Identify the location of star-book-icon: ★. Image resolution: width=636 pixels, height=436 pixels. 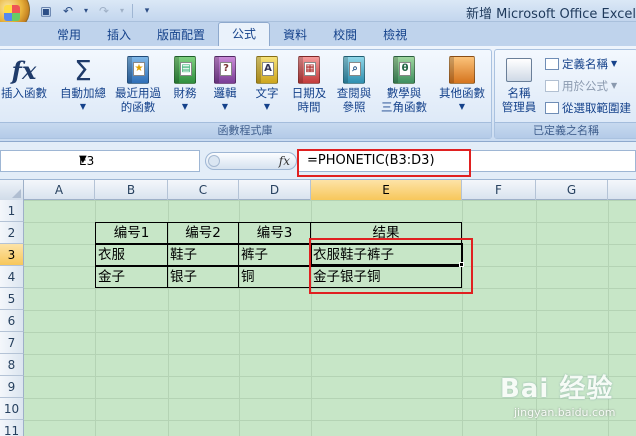
(138, 70).